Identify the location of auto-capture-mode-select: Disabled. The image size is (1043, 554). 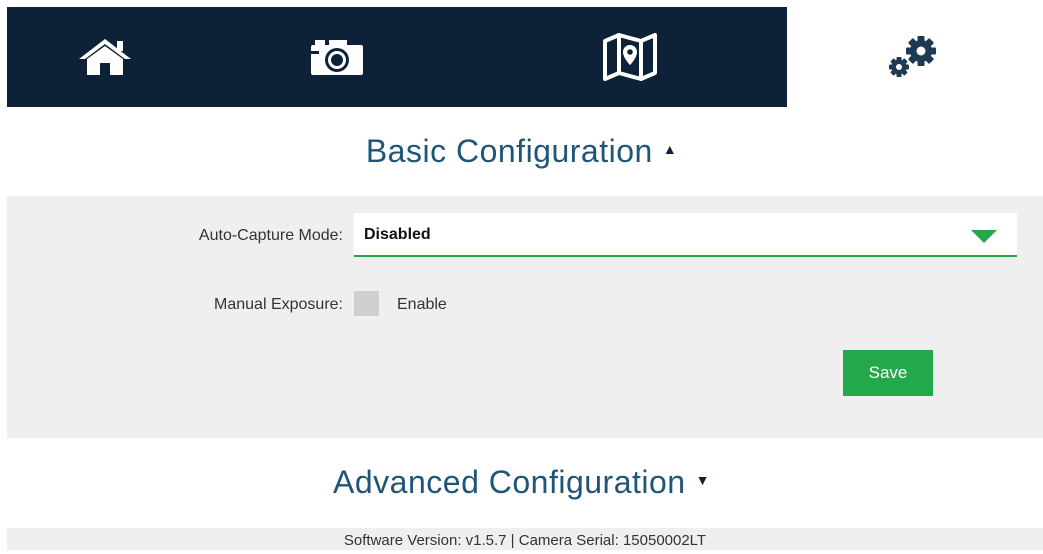
(685, 235).